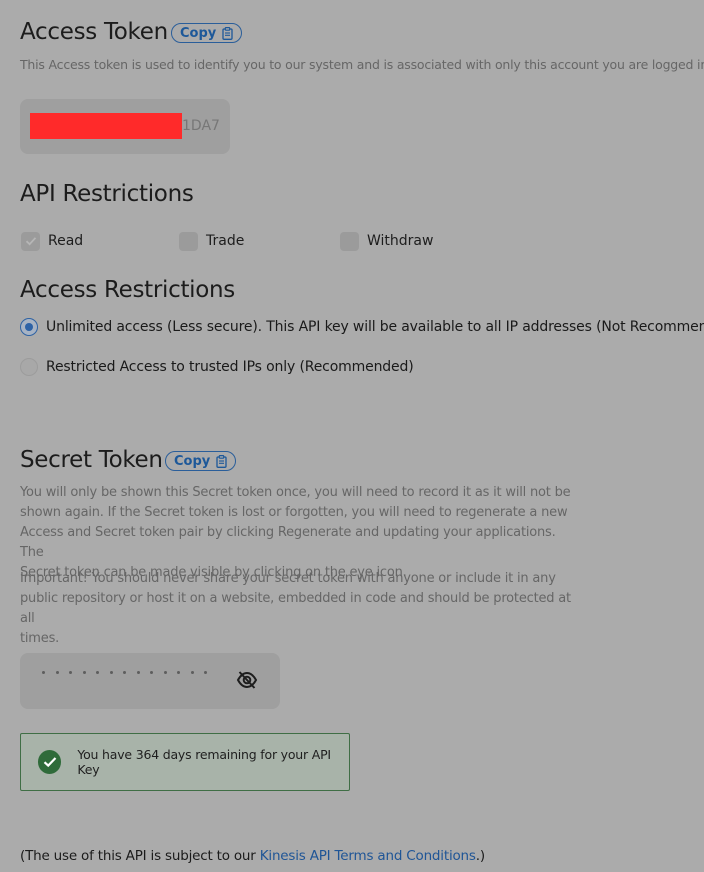  What do you see at coordinates (91, 460) in the screenshot?
I see `secret-token-title: Secret Token` at bounding box center [91, 460].